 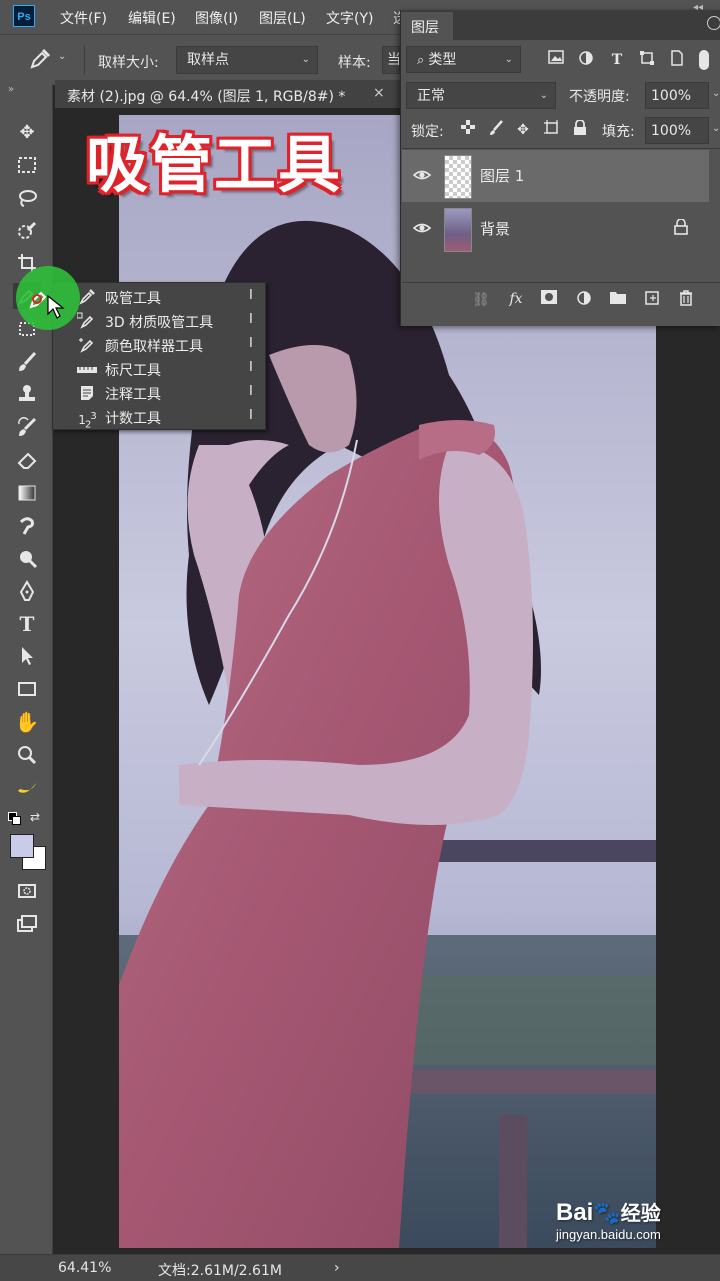 I want to click on marquee-icon, so click(x=27, y=165).